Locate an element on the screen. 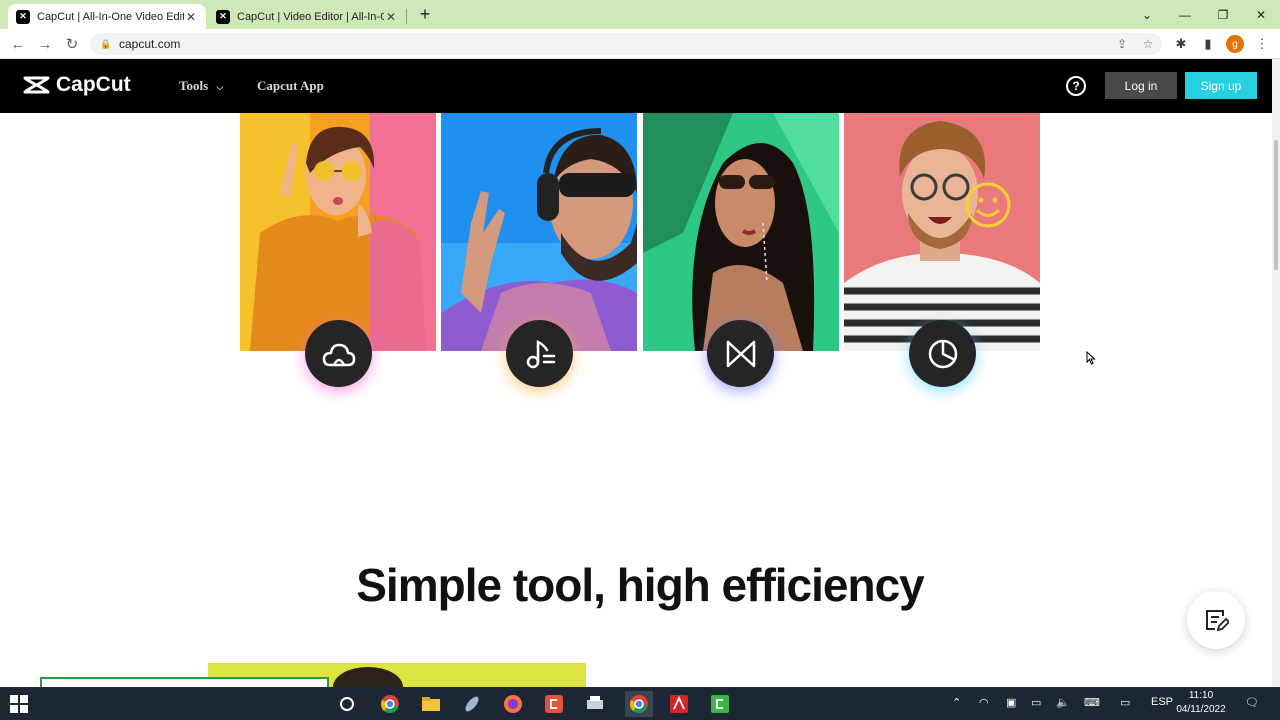 Image resolution: width=1280 pixels, height=720 pixels. browser-tab-active: ✕ CapCut | All-In-One Video Editing ✕ is located at coordinates (107, 16).